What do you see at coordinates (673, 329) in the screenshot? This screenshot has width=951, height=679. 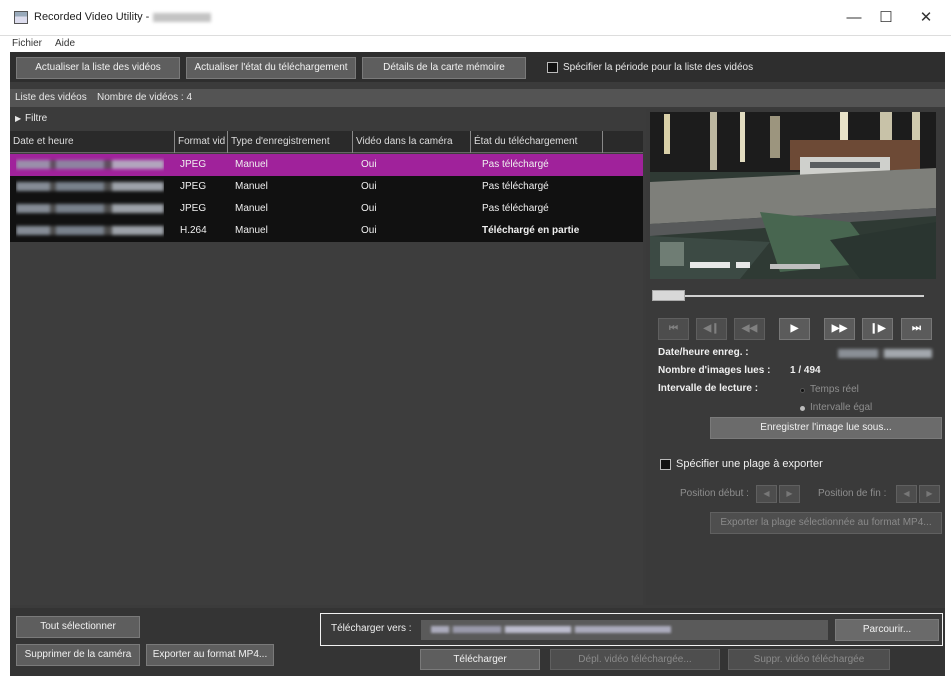 I see `skip-start-icon: ⏮` at bounding box center [673, 329].